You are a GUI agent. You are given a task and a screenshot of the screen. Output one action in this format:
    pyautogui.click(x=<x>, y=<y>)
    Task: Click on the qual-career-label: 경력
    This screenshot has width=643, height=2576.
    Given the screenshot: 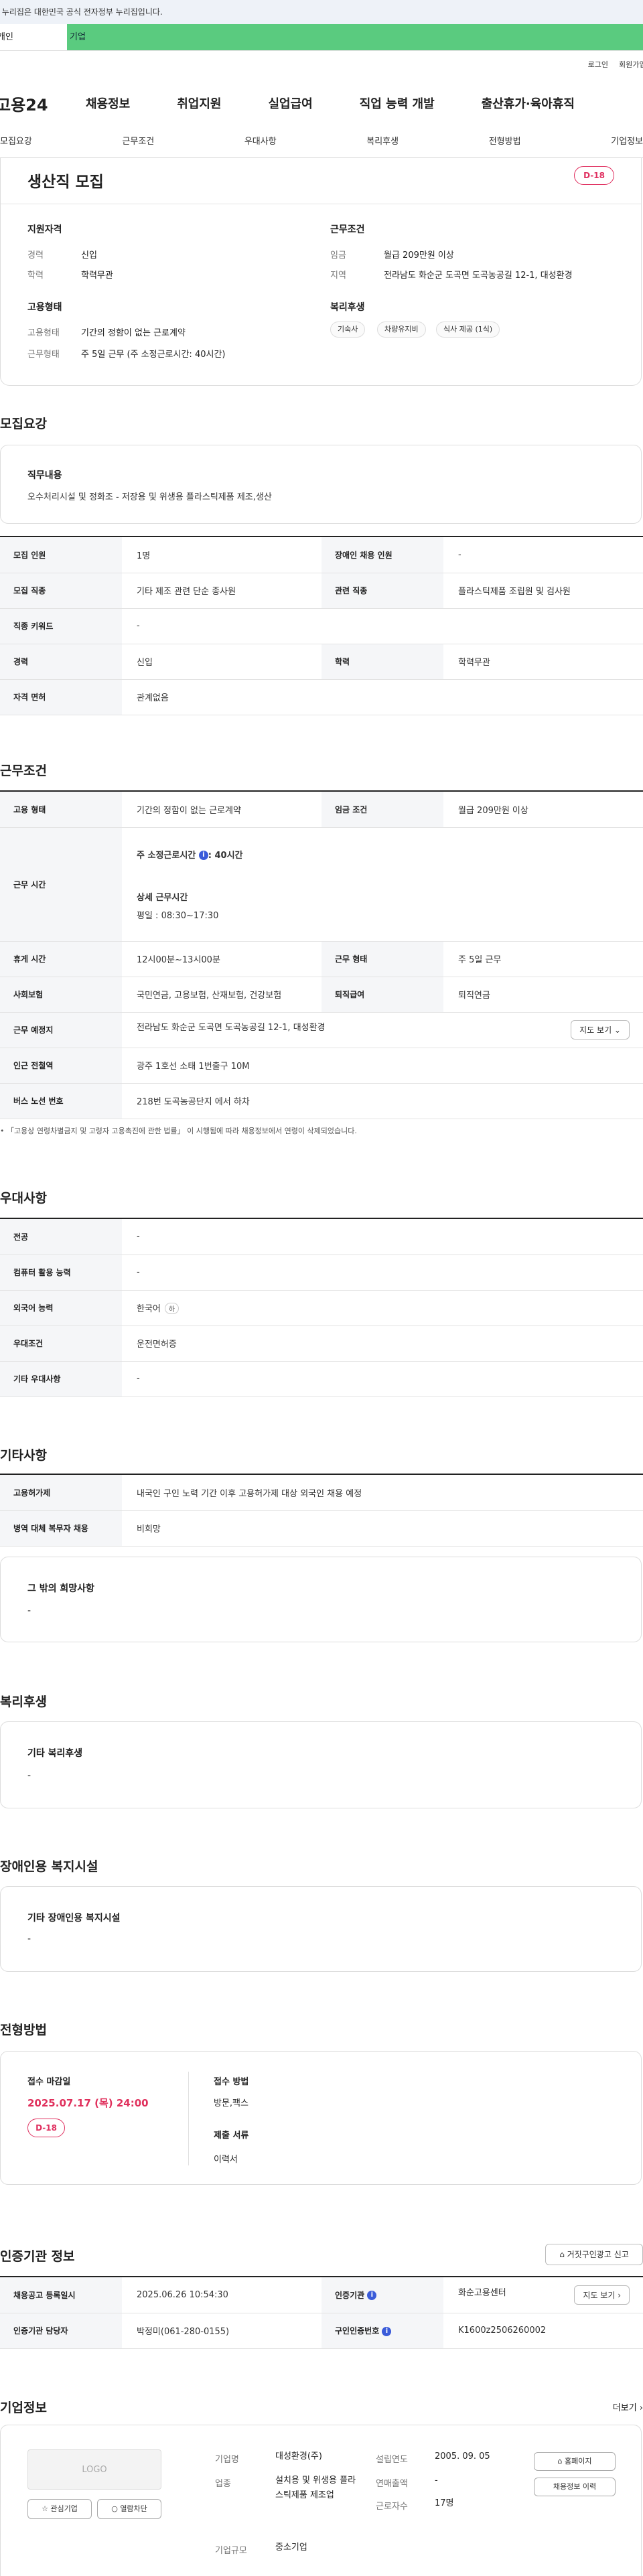 What is the action you would take?
    pyautogui.click(x=35, y=256)
    